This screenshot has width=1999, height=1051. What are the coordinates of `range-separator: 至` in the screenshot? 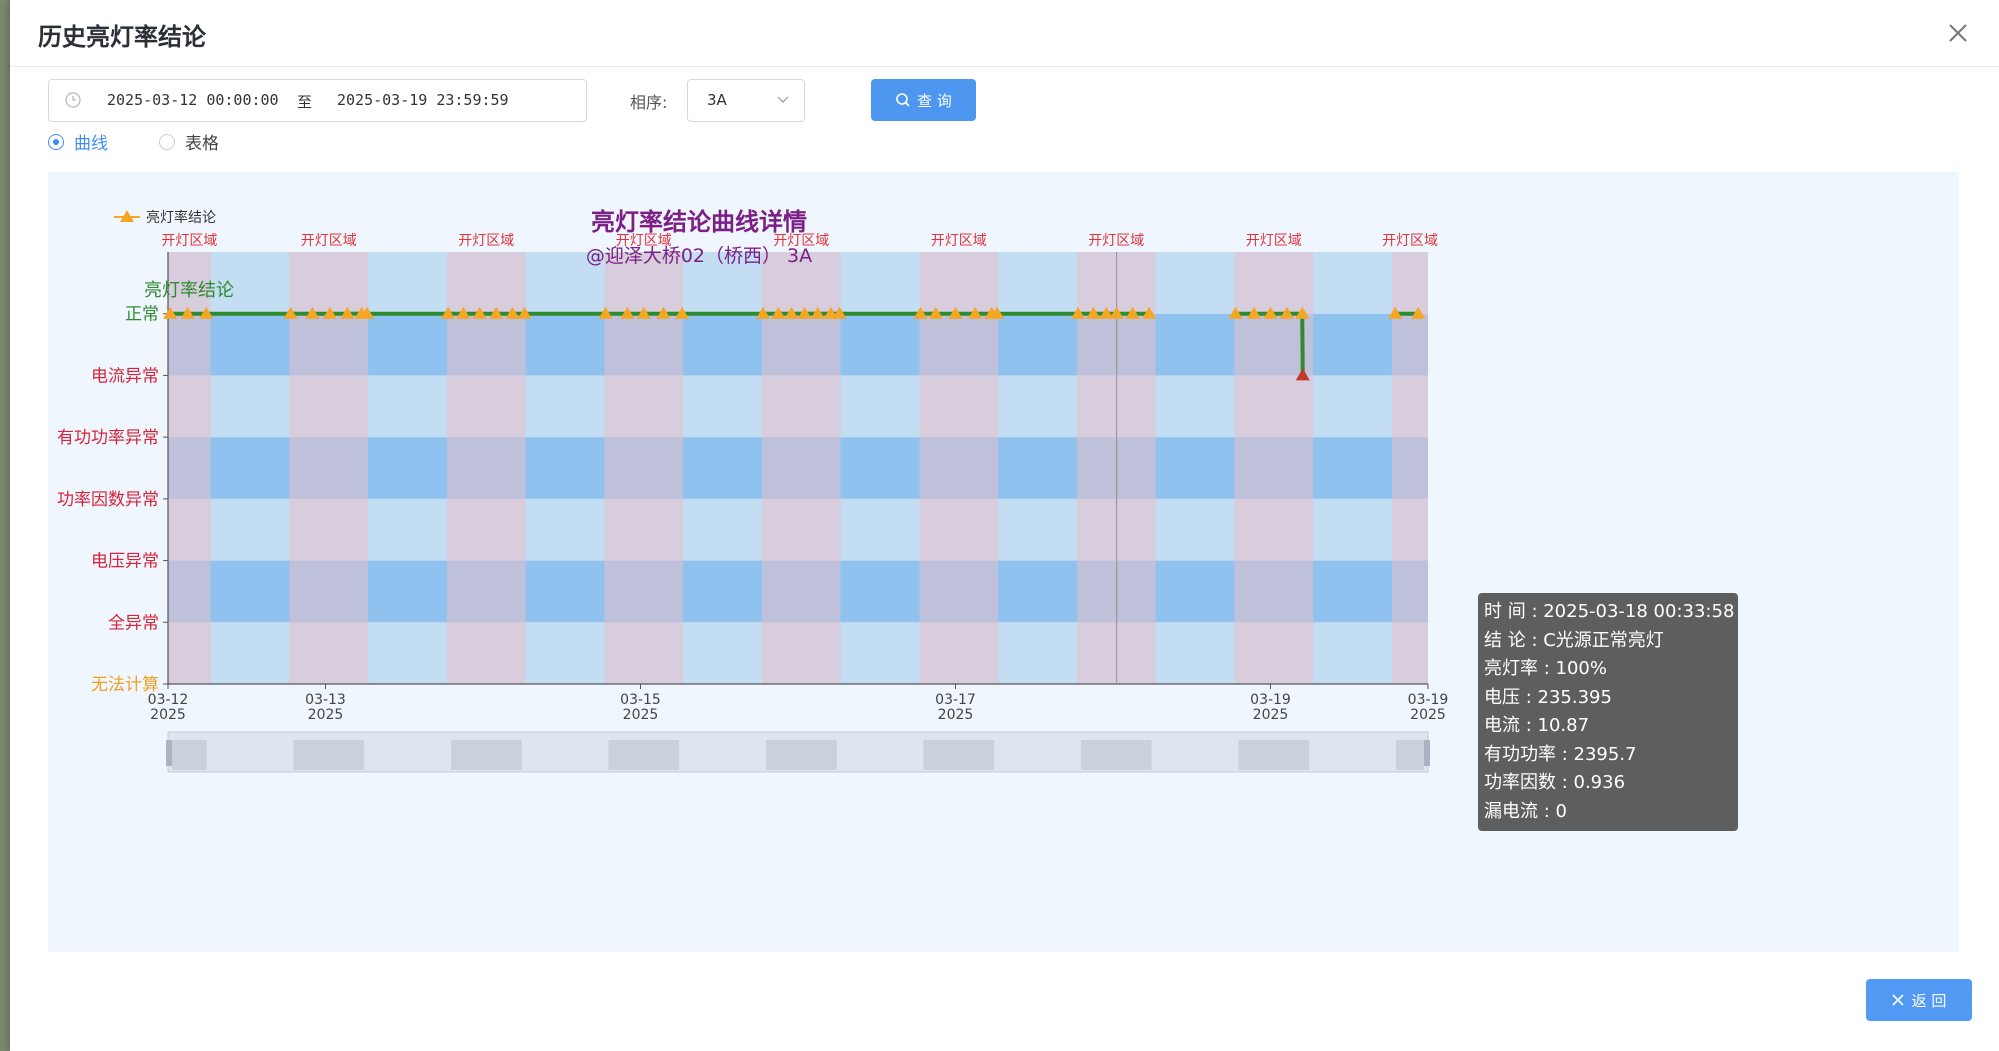 It's located at (305, 102).